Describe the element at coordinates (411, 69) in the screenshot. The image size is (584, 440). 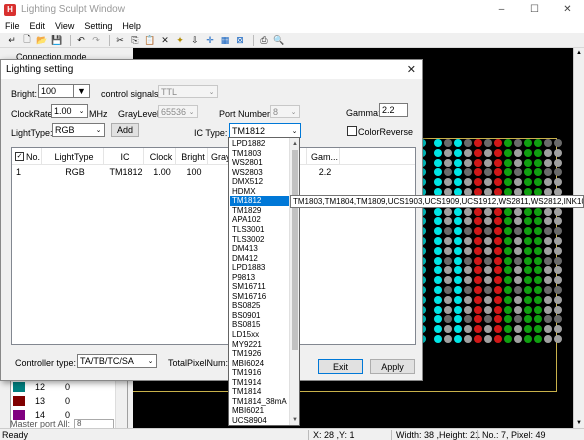
I see `dialog-close-icon: ✕` at that location.